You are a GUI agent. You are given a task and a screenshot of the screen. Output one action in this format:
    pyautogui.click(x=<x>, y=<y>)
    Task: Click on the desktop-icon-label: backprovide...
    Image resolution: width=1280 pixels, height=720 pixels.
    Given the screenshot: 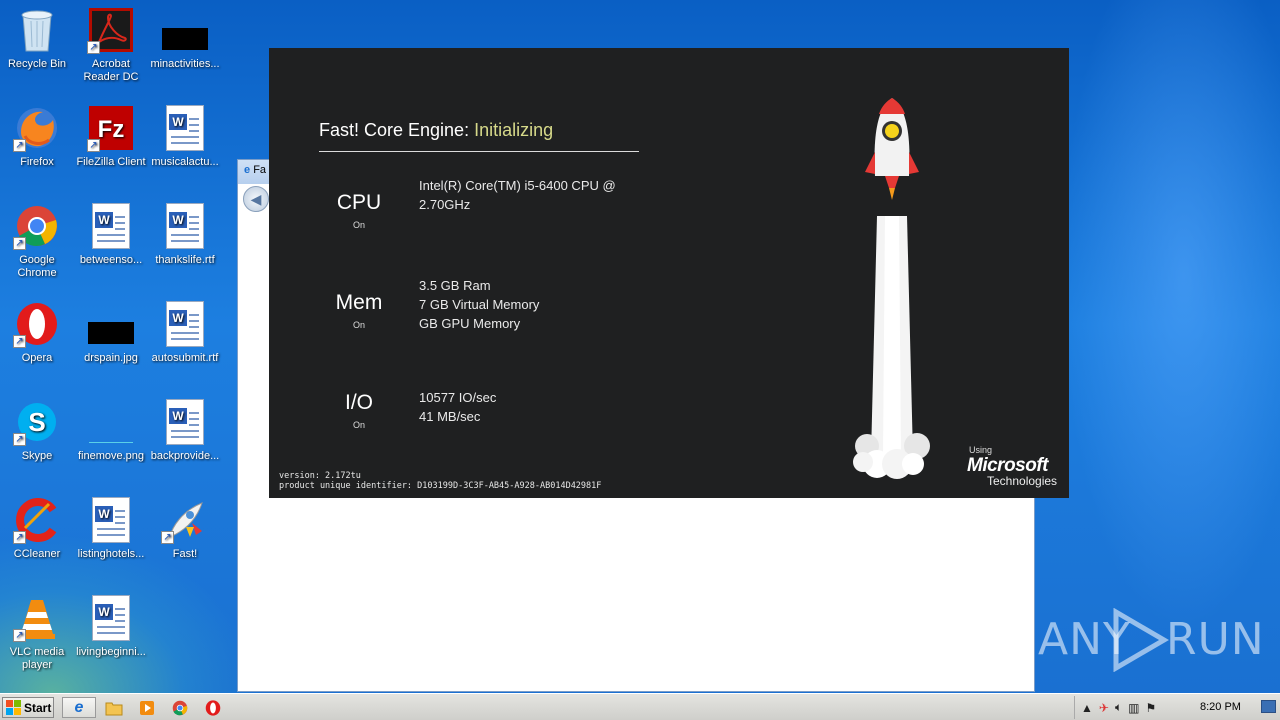 What is the action you would take?
    pyautogui.click(x=185, y=456)
    